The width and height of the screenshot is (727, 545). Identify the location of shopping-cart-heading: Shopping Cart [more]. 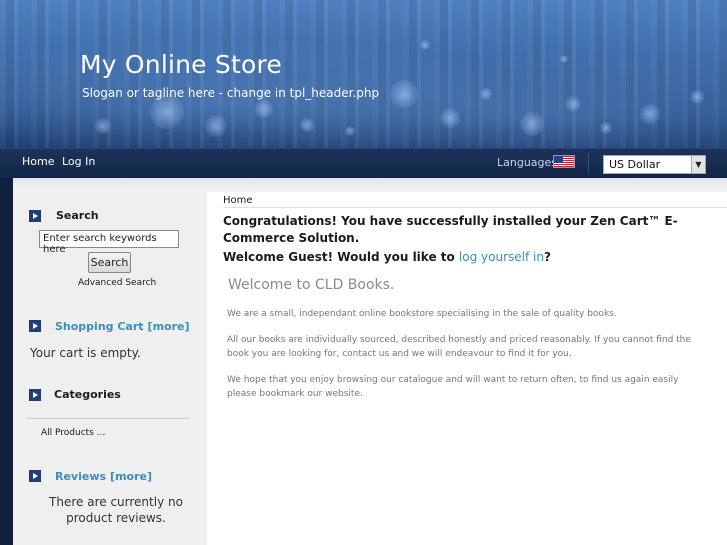
(122, 326).